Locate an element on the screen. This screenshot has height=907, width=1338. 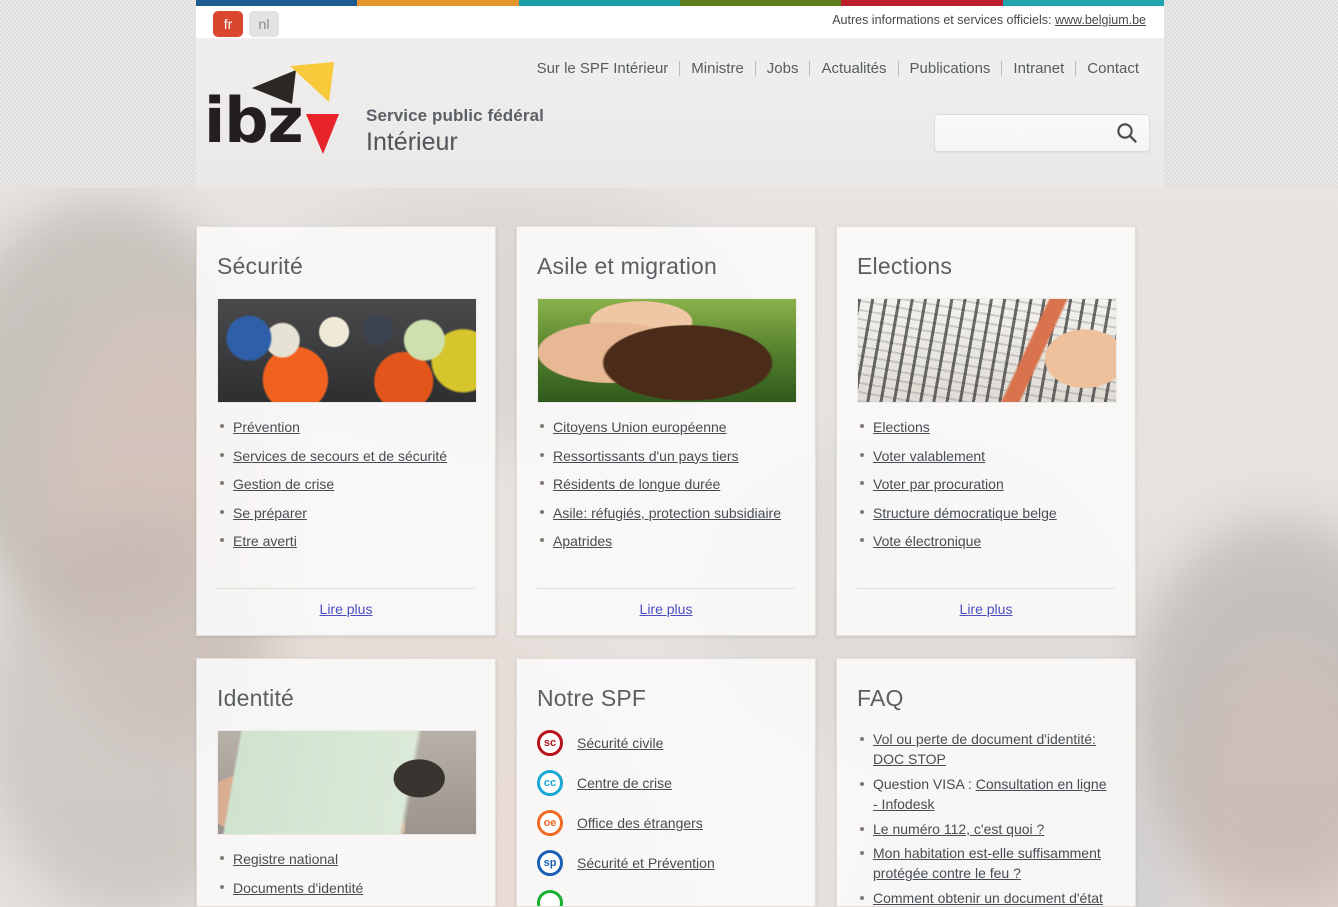
asile-migration-link-0: Citoyens Union européenne is located at coordinates (640, 427).